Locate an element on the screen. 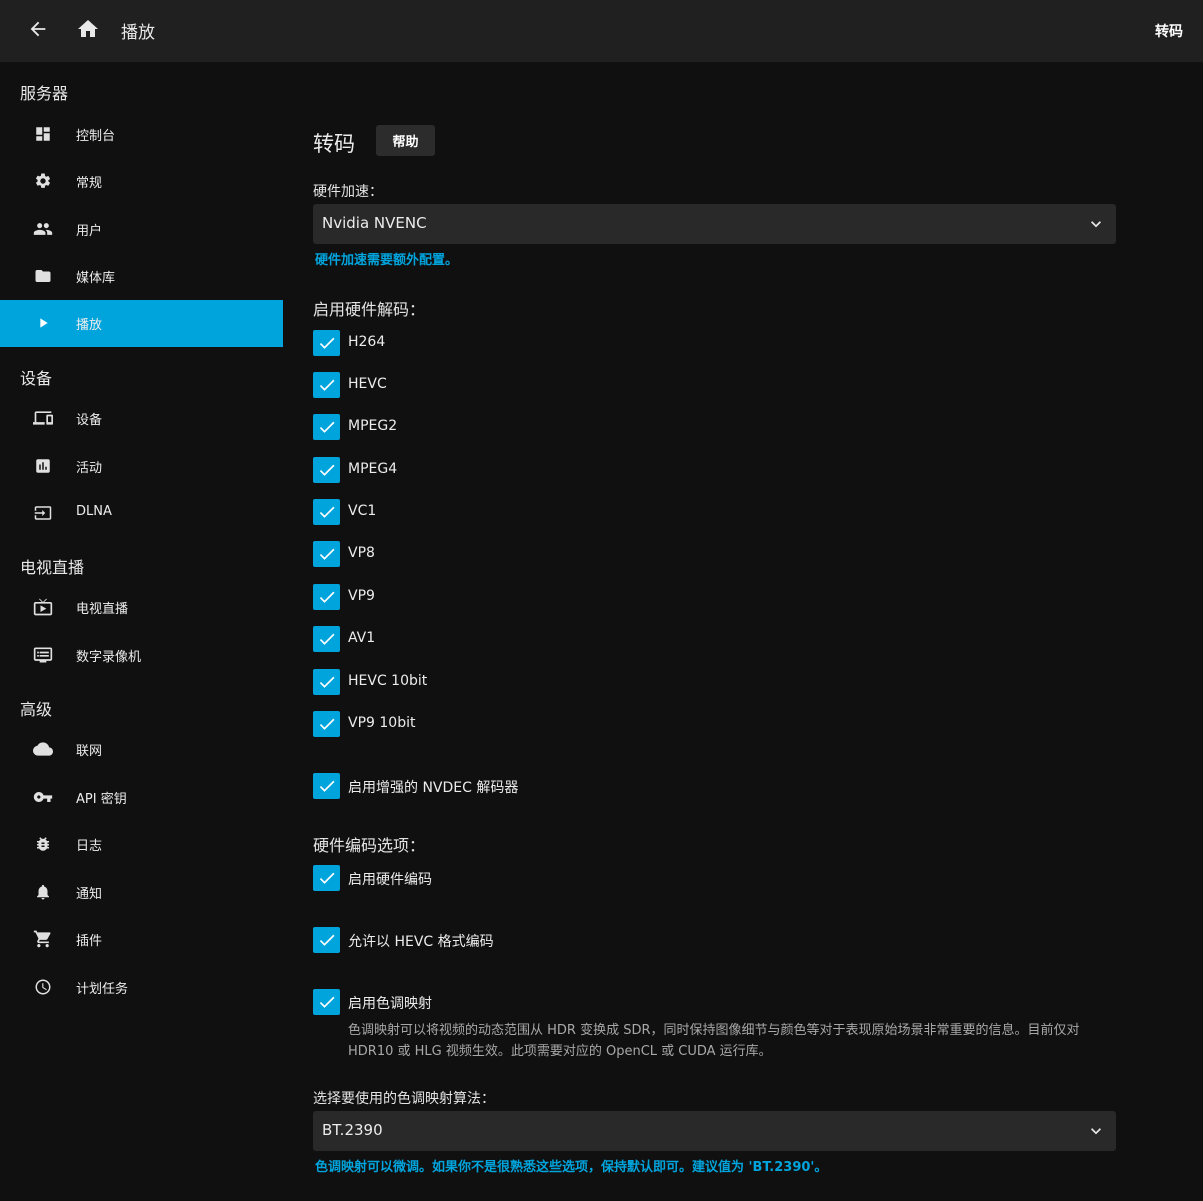  allow-hevc-encoding-label: 允许以 HEVC 格式编码 is located at coordinates (421, 942).